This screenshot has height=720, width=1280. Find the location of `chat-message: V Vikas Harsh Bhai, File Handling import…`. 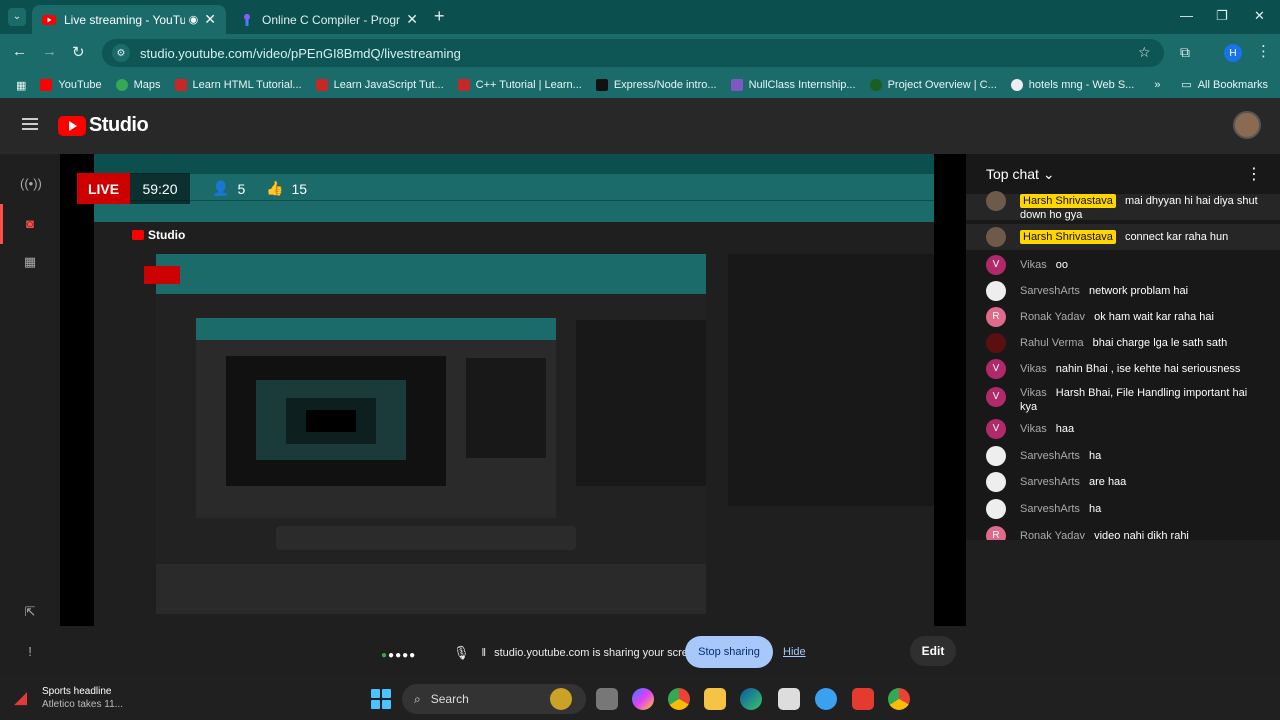

chat-message: V Vikas Harsh Bhai, File Handling import… is located at coordinates (1116, 400).